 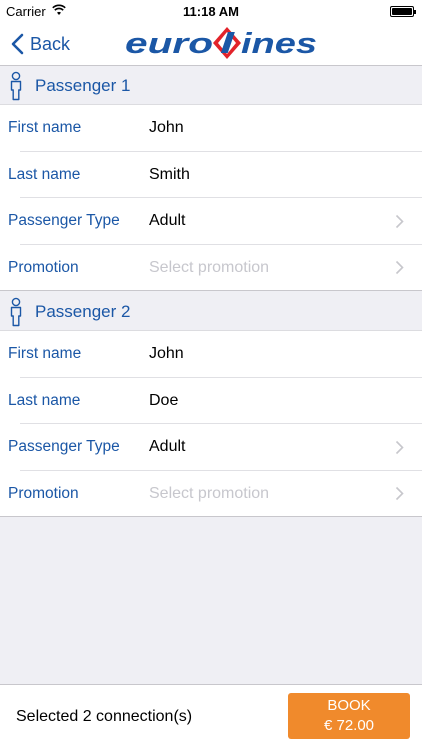 I want to click on back-button: Back, so click(x=40, y=44).